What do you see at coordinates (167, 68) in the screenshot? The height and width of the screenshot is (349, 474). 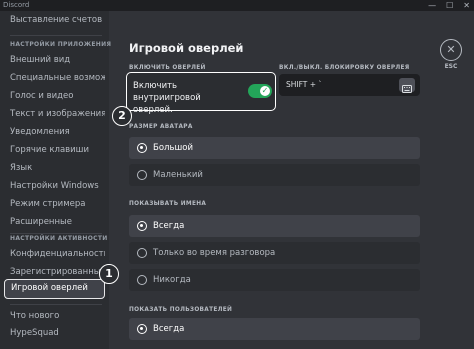 I see `enable-overlay-heading: ВКЛЮЧИТЬ ОВЕРЛЕЙ` at bounding box center [167, 68].